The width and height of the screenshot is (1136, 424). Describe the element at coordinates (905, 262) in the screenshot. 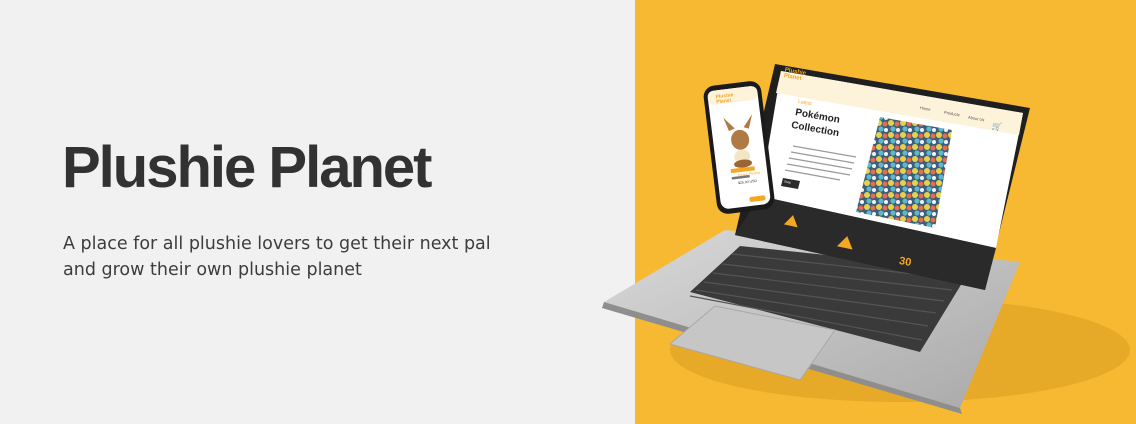

I see `laptop-footer-badge: 30` at that location.